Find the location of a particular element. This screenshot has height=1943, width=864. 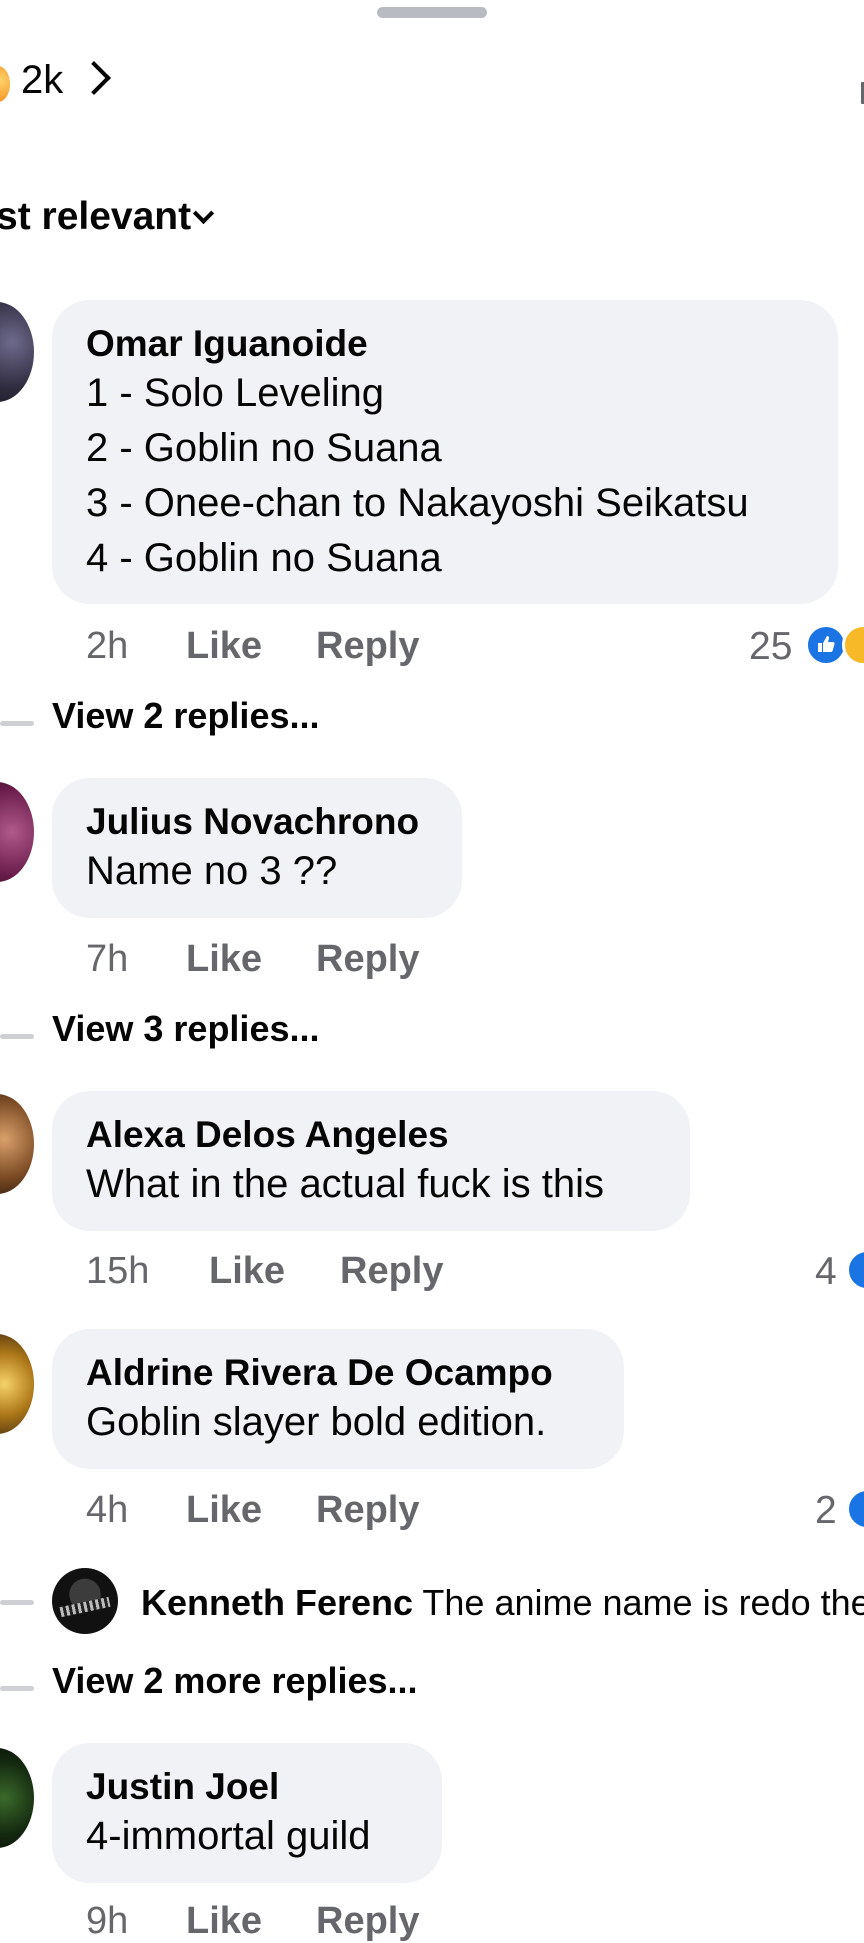

comment-author: Alexa Delos Angeles is located at coordinates (371, 1135).